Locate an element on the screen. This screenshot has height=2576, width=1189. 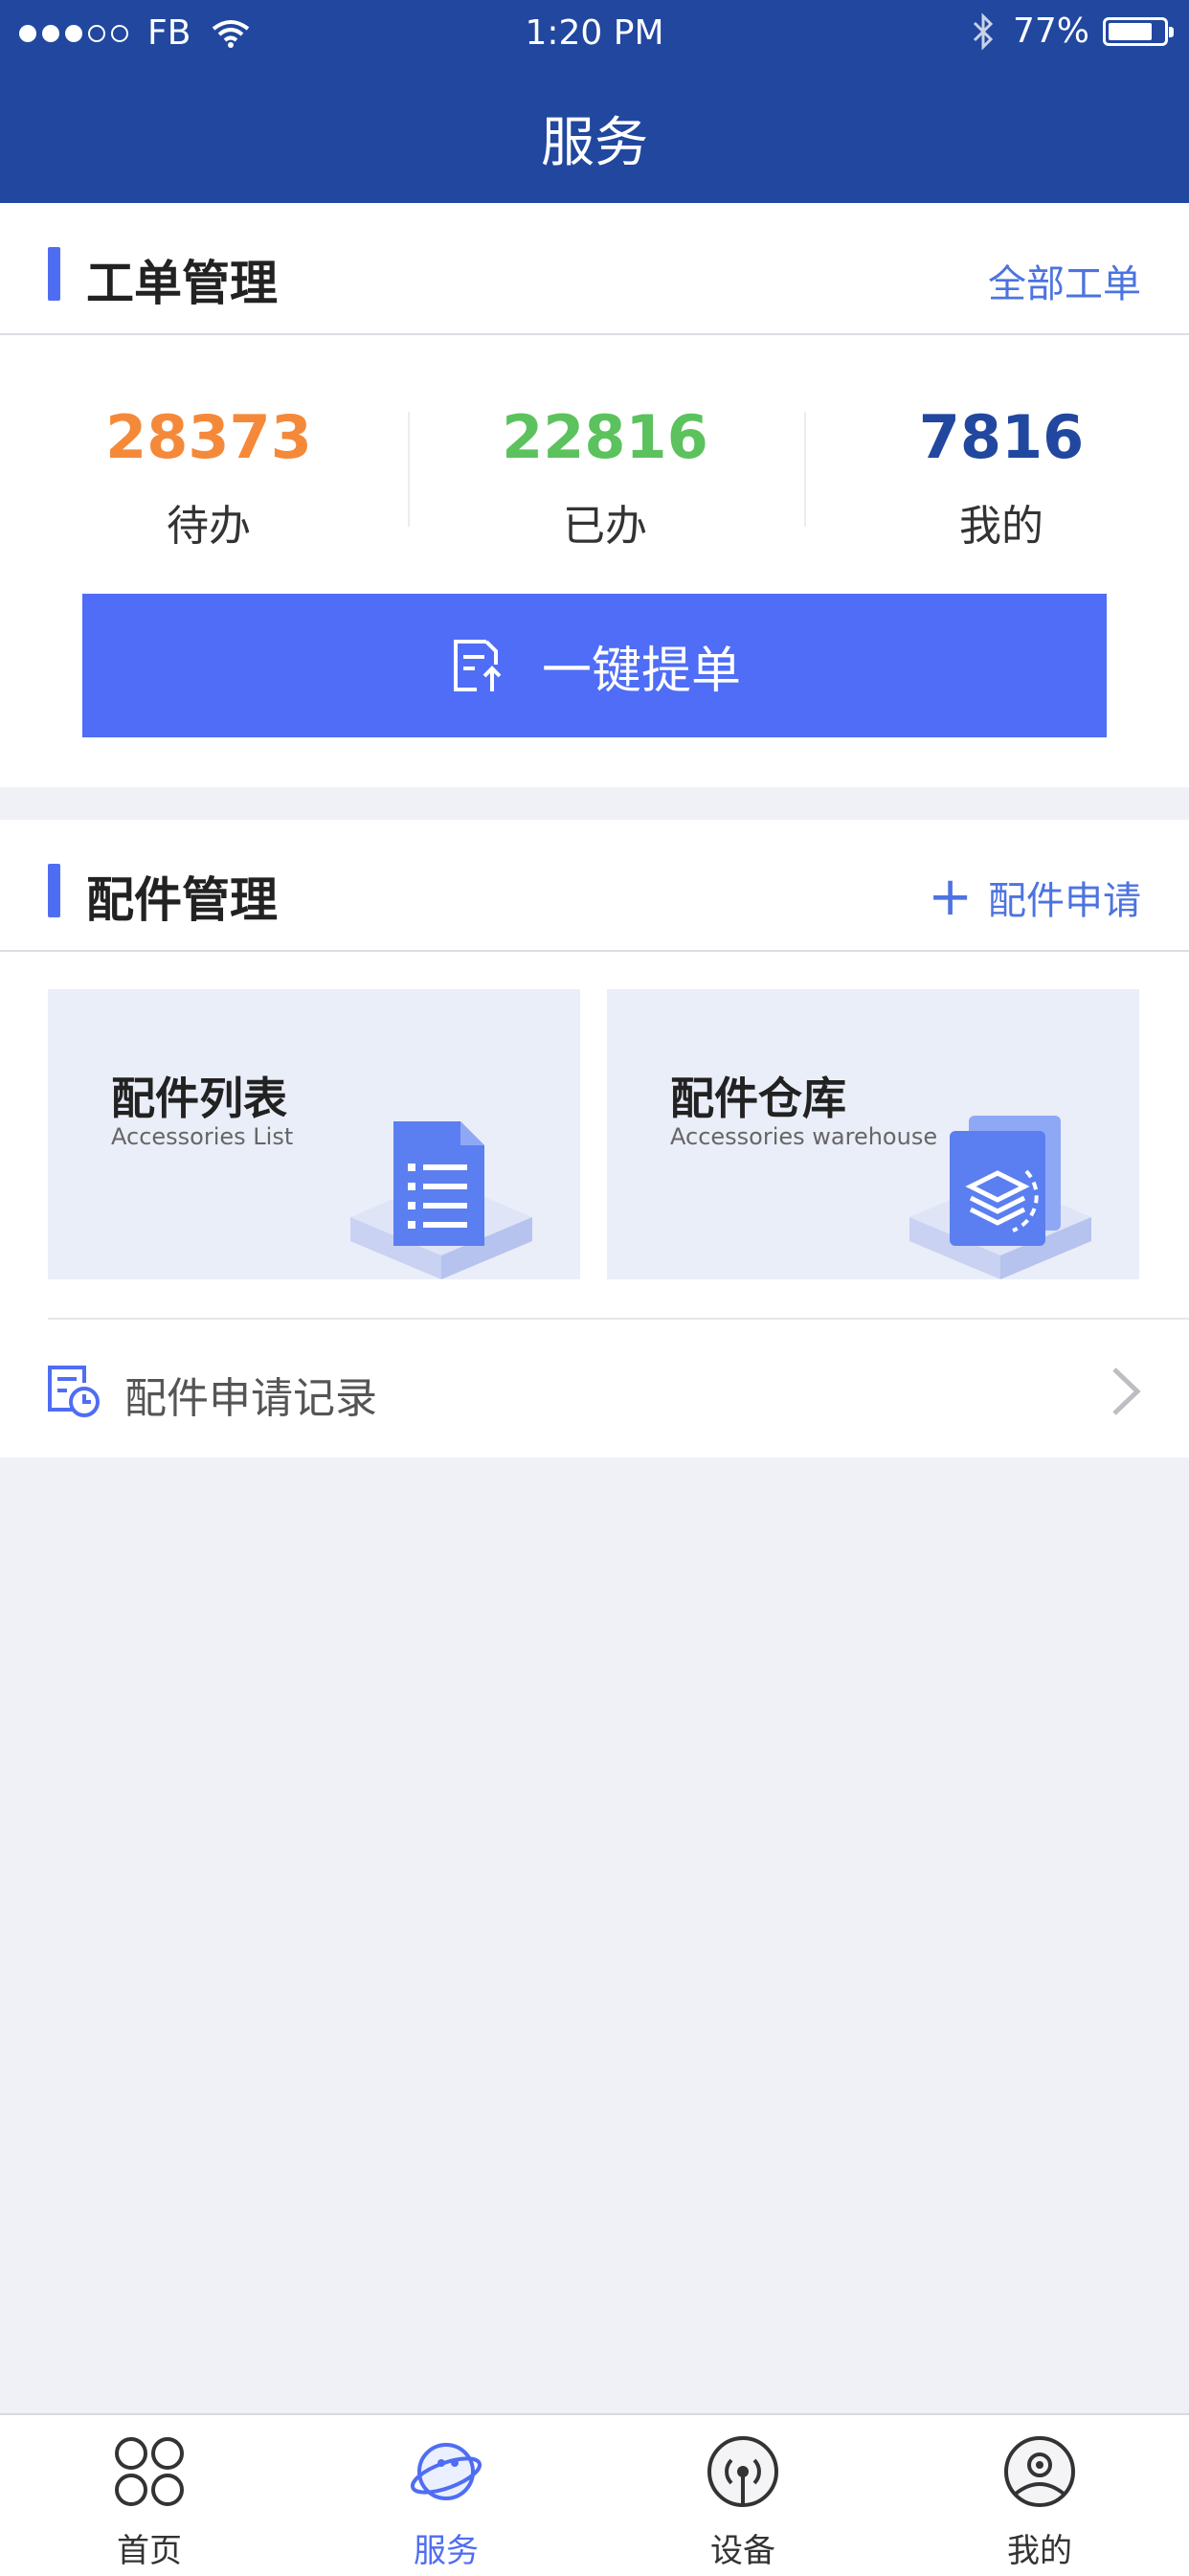
document-list-icon is located at coordinates (441, 1200).